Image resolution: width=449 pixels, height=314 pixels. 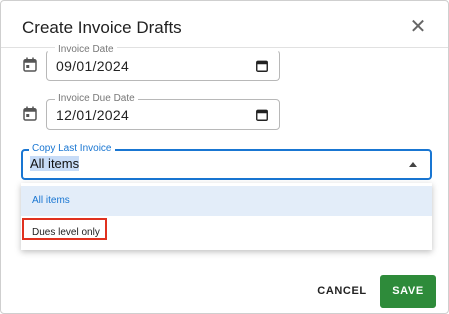 What do you see at coordinates (418, 27) in the screenshot?
I see `close-icon: ✕` at bounding box center [418, 27].